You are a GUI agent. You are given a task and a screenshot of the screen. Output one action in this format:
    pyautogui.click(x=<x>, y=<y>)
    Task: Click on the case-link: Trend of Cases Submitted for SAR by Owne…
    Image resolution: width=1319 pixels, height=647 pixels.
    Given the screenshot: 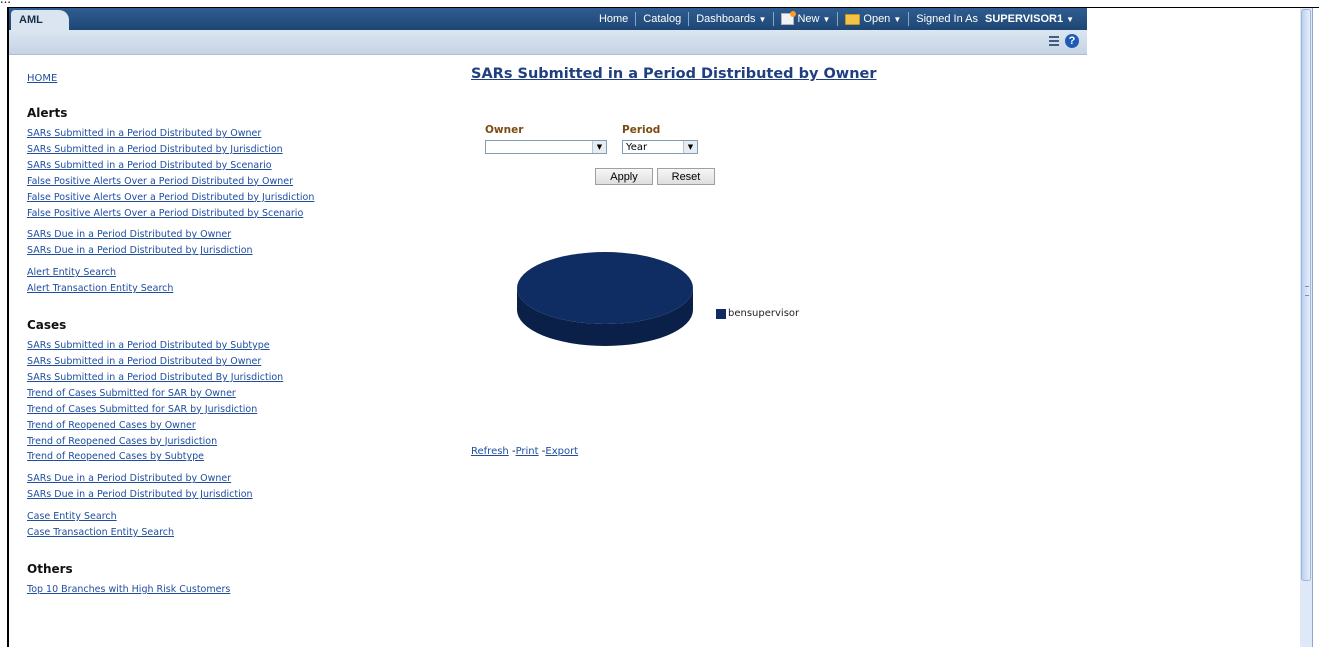 What is the action you would take?
    pyautogui.click(x=192, y=394)
    